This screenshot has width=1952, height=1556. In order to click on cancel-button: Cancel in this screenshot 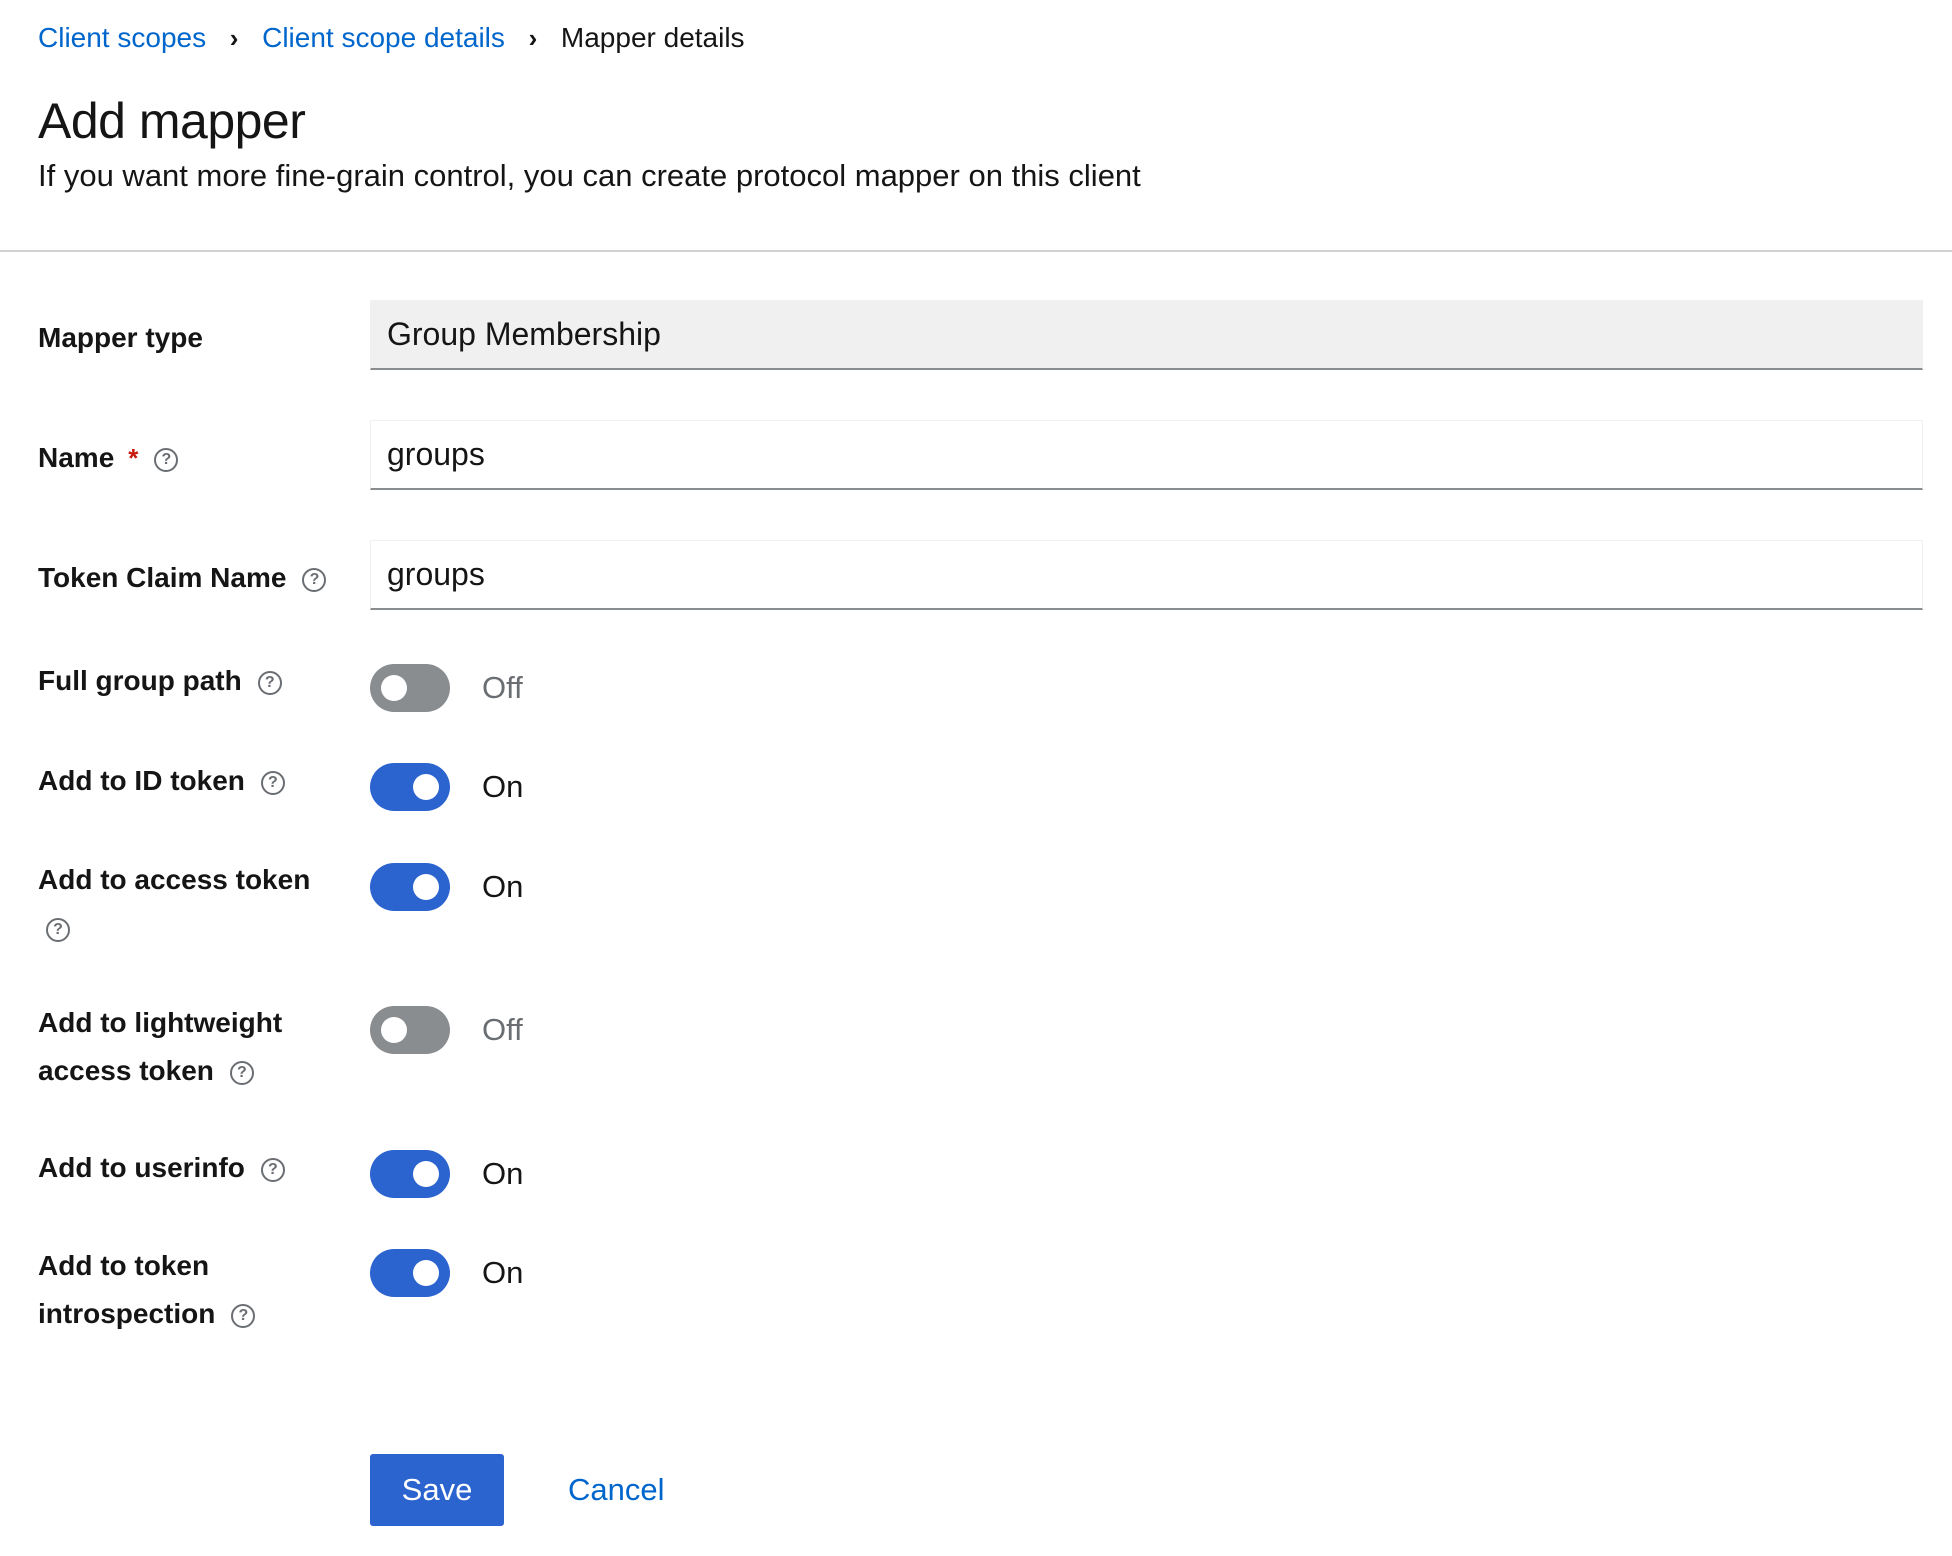, I will do `click(616, 1490)`.